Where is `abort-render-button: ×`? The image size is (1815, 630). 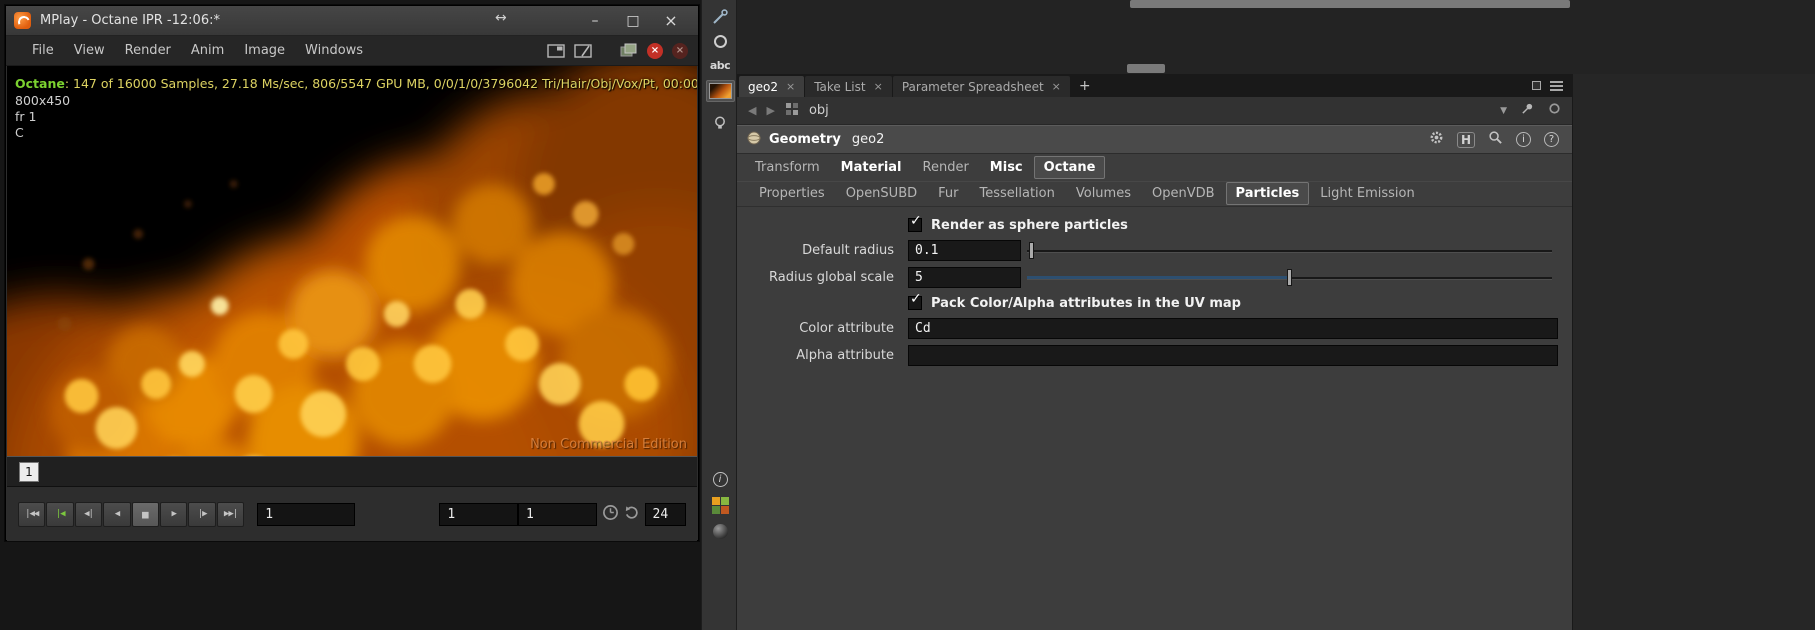 abort-render-button: × is located at coordinates (655, 50).